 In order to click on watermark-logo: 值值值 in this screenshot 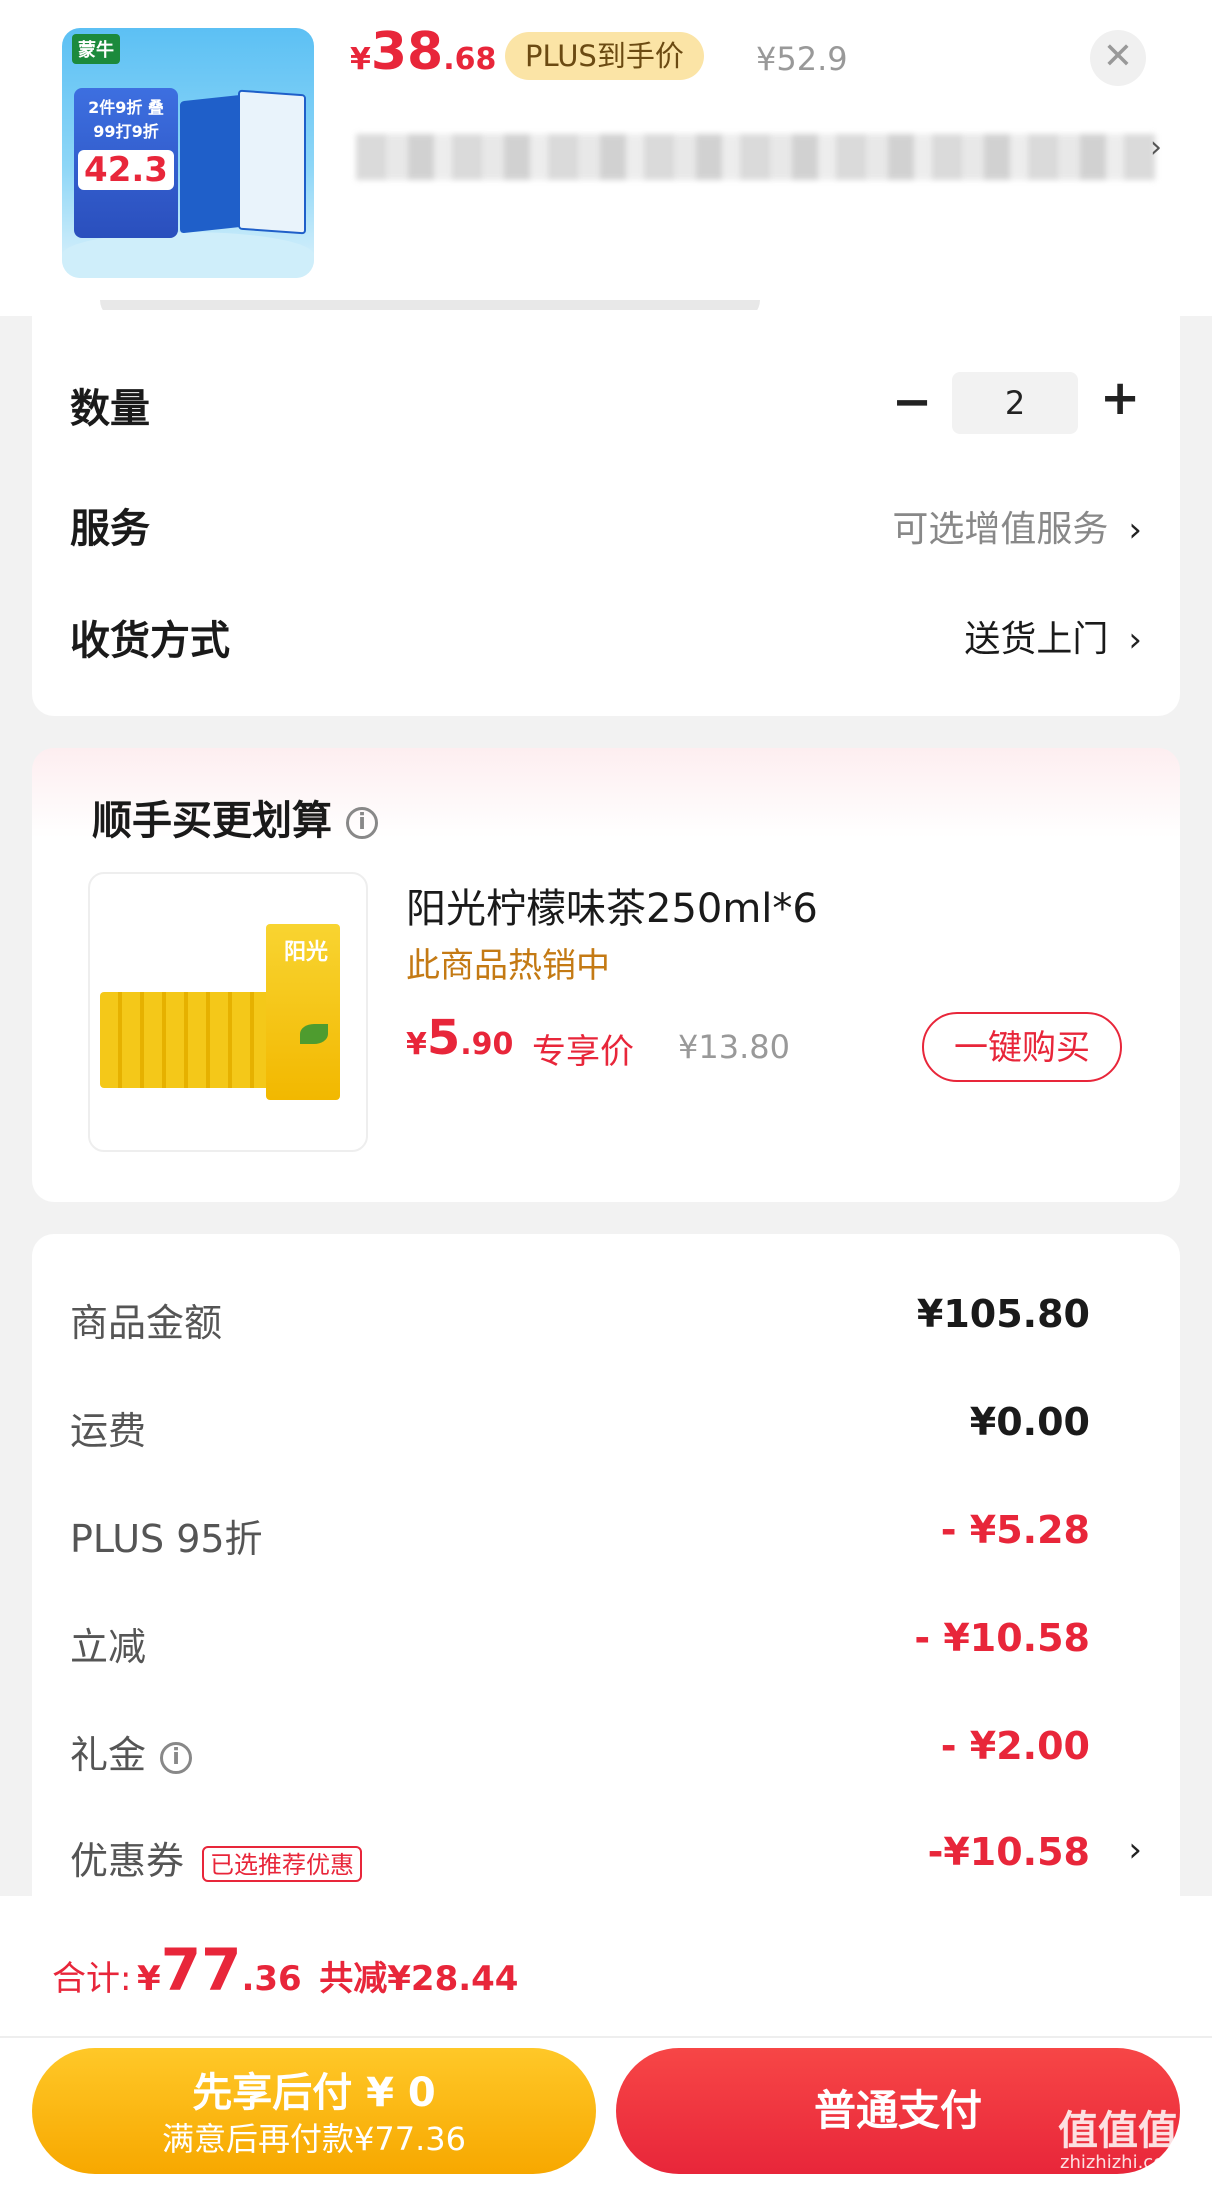, I will do `click(1118, 2131)`.